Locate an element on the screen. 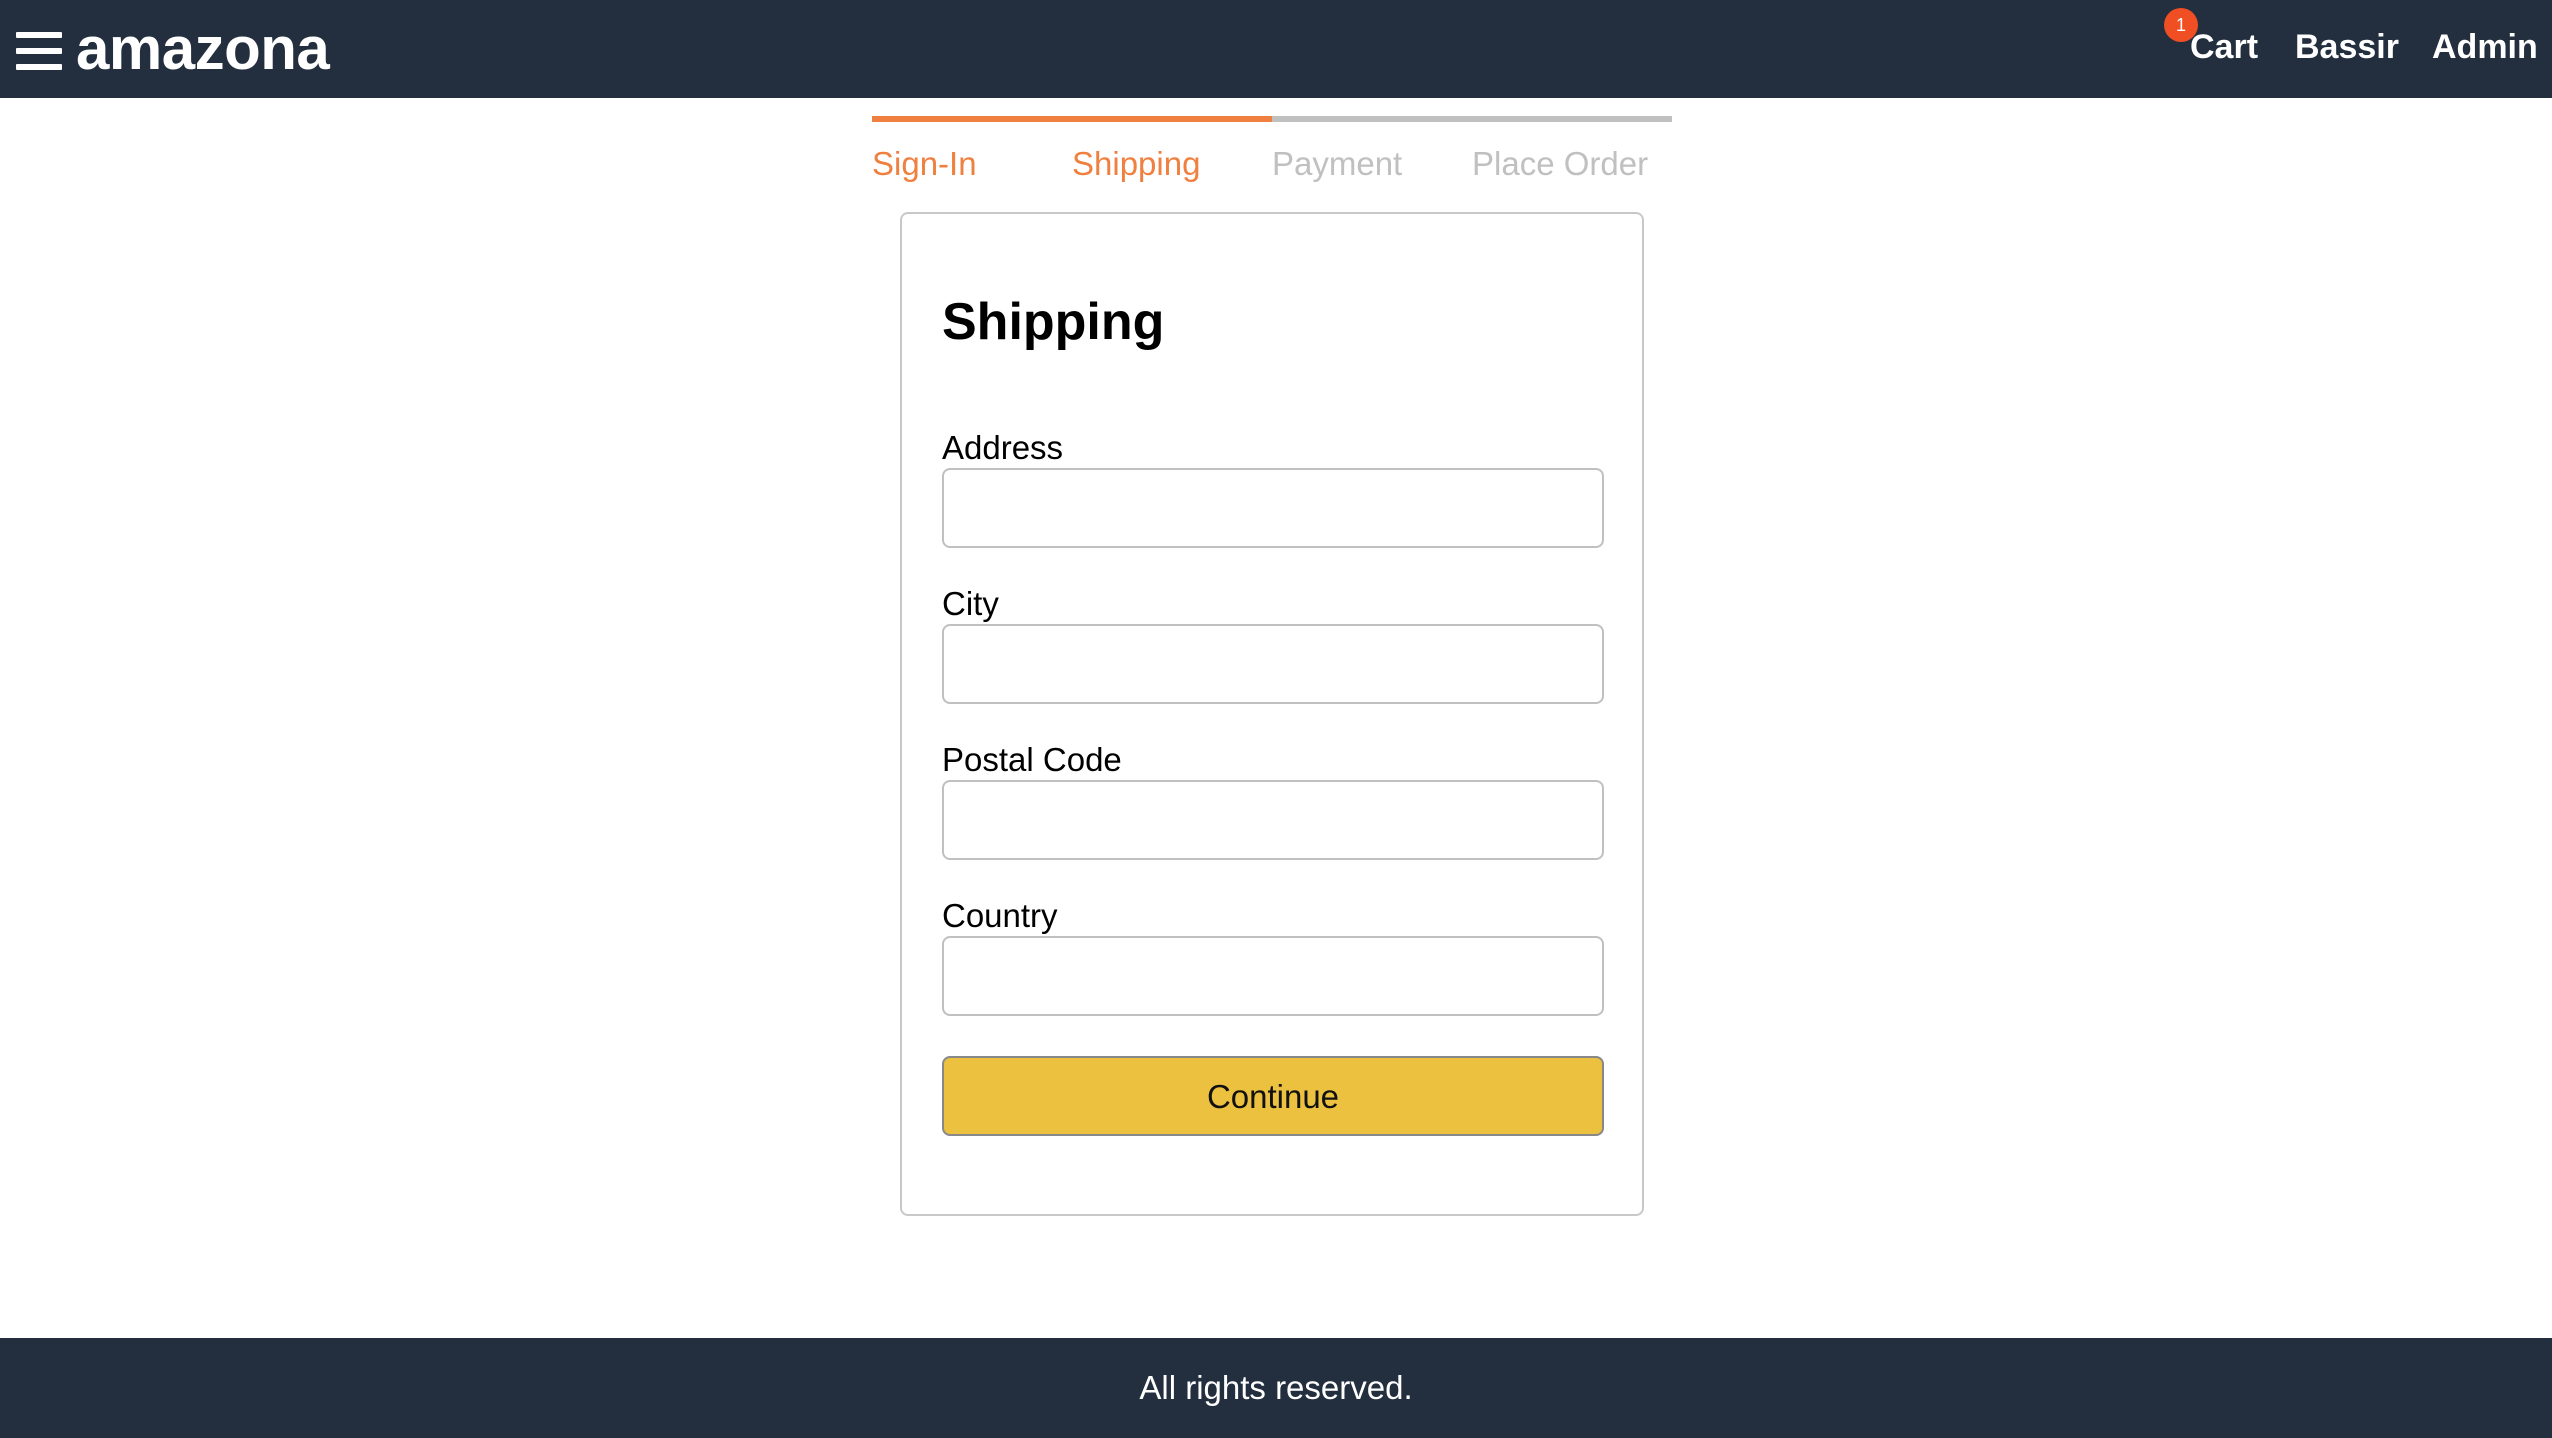 The height and width of the screenshot is (1438, 2552). postal-code-label: Postal Code is located at coordinates (1032, 759).